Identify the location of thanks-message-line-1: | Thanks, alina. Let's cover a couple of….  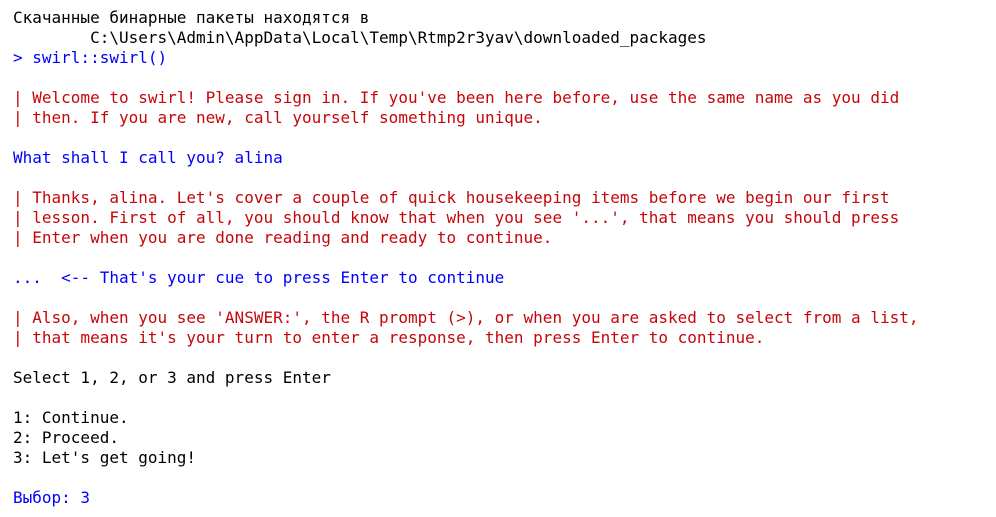
(451, 197).